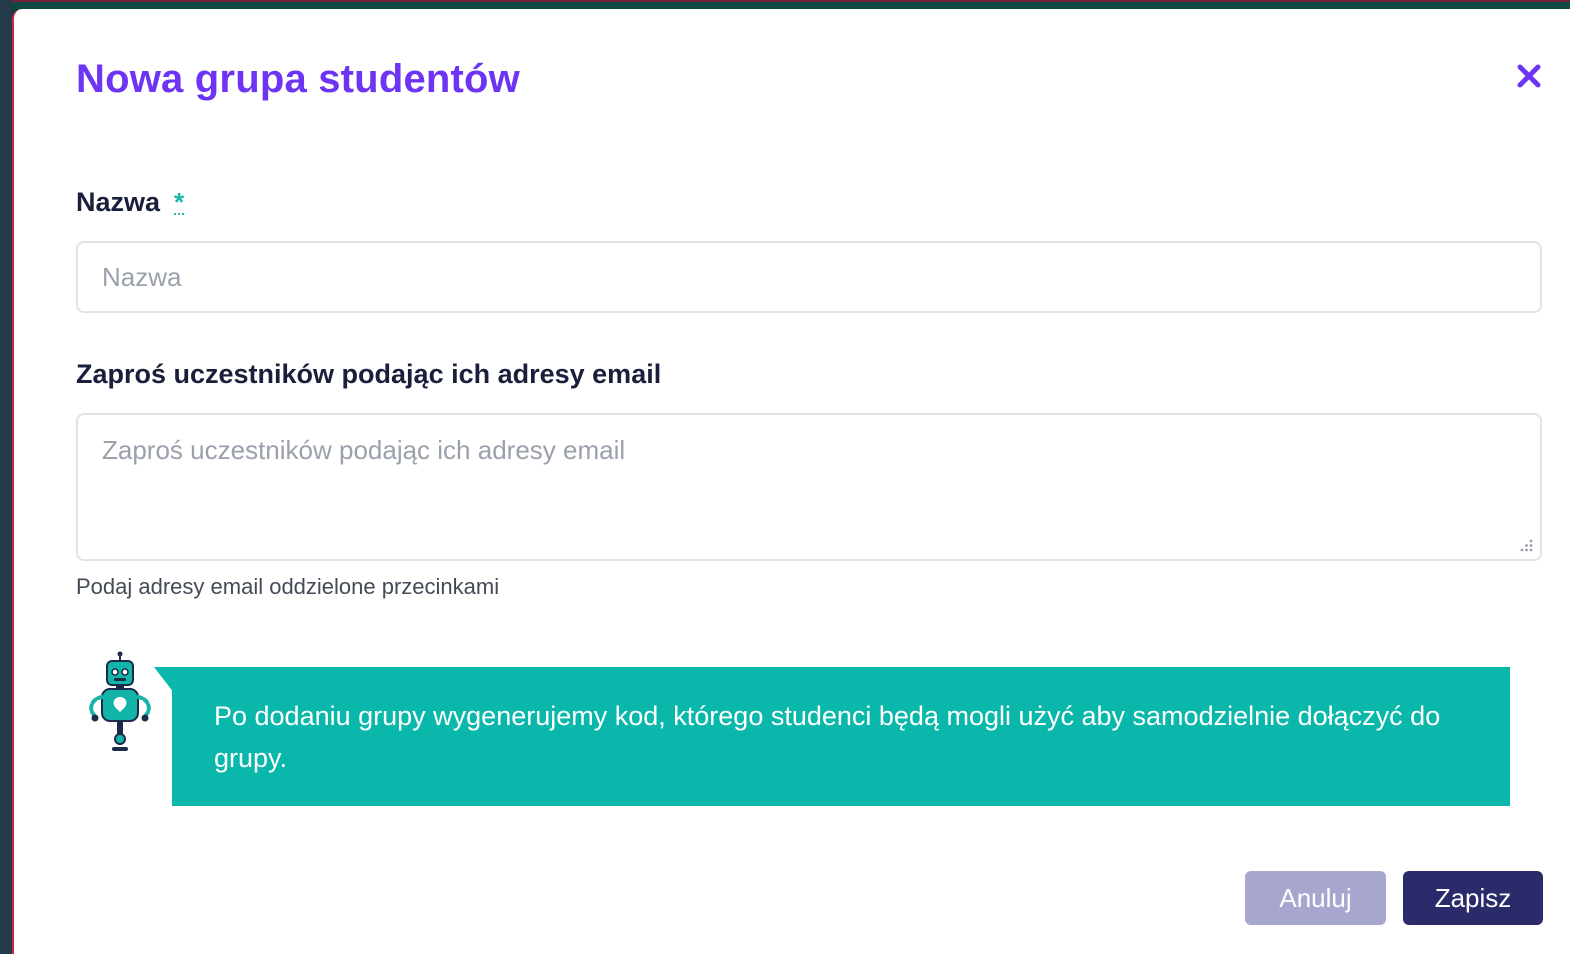  I want to click on resize-grip-icon, so click(1526, 545).